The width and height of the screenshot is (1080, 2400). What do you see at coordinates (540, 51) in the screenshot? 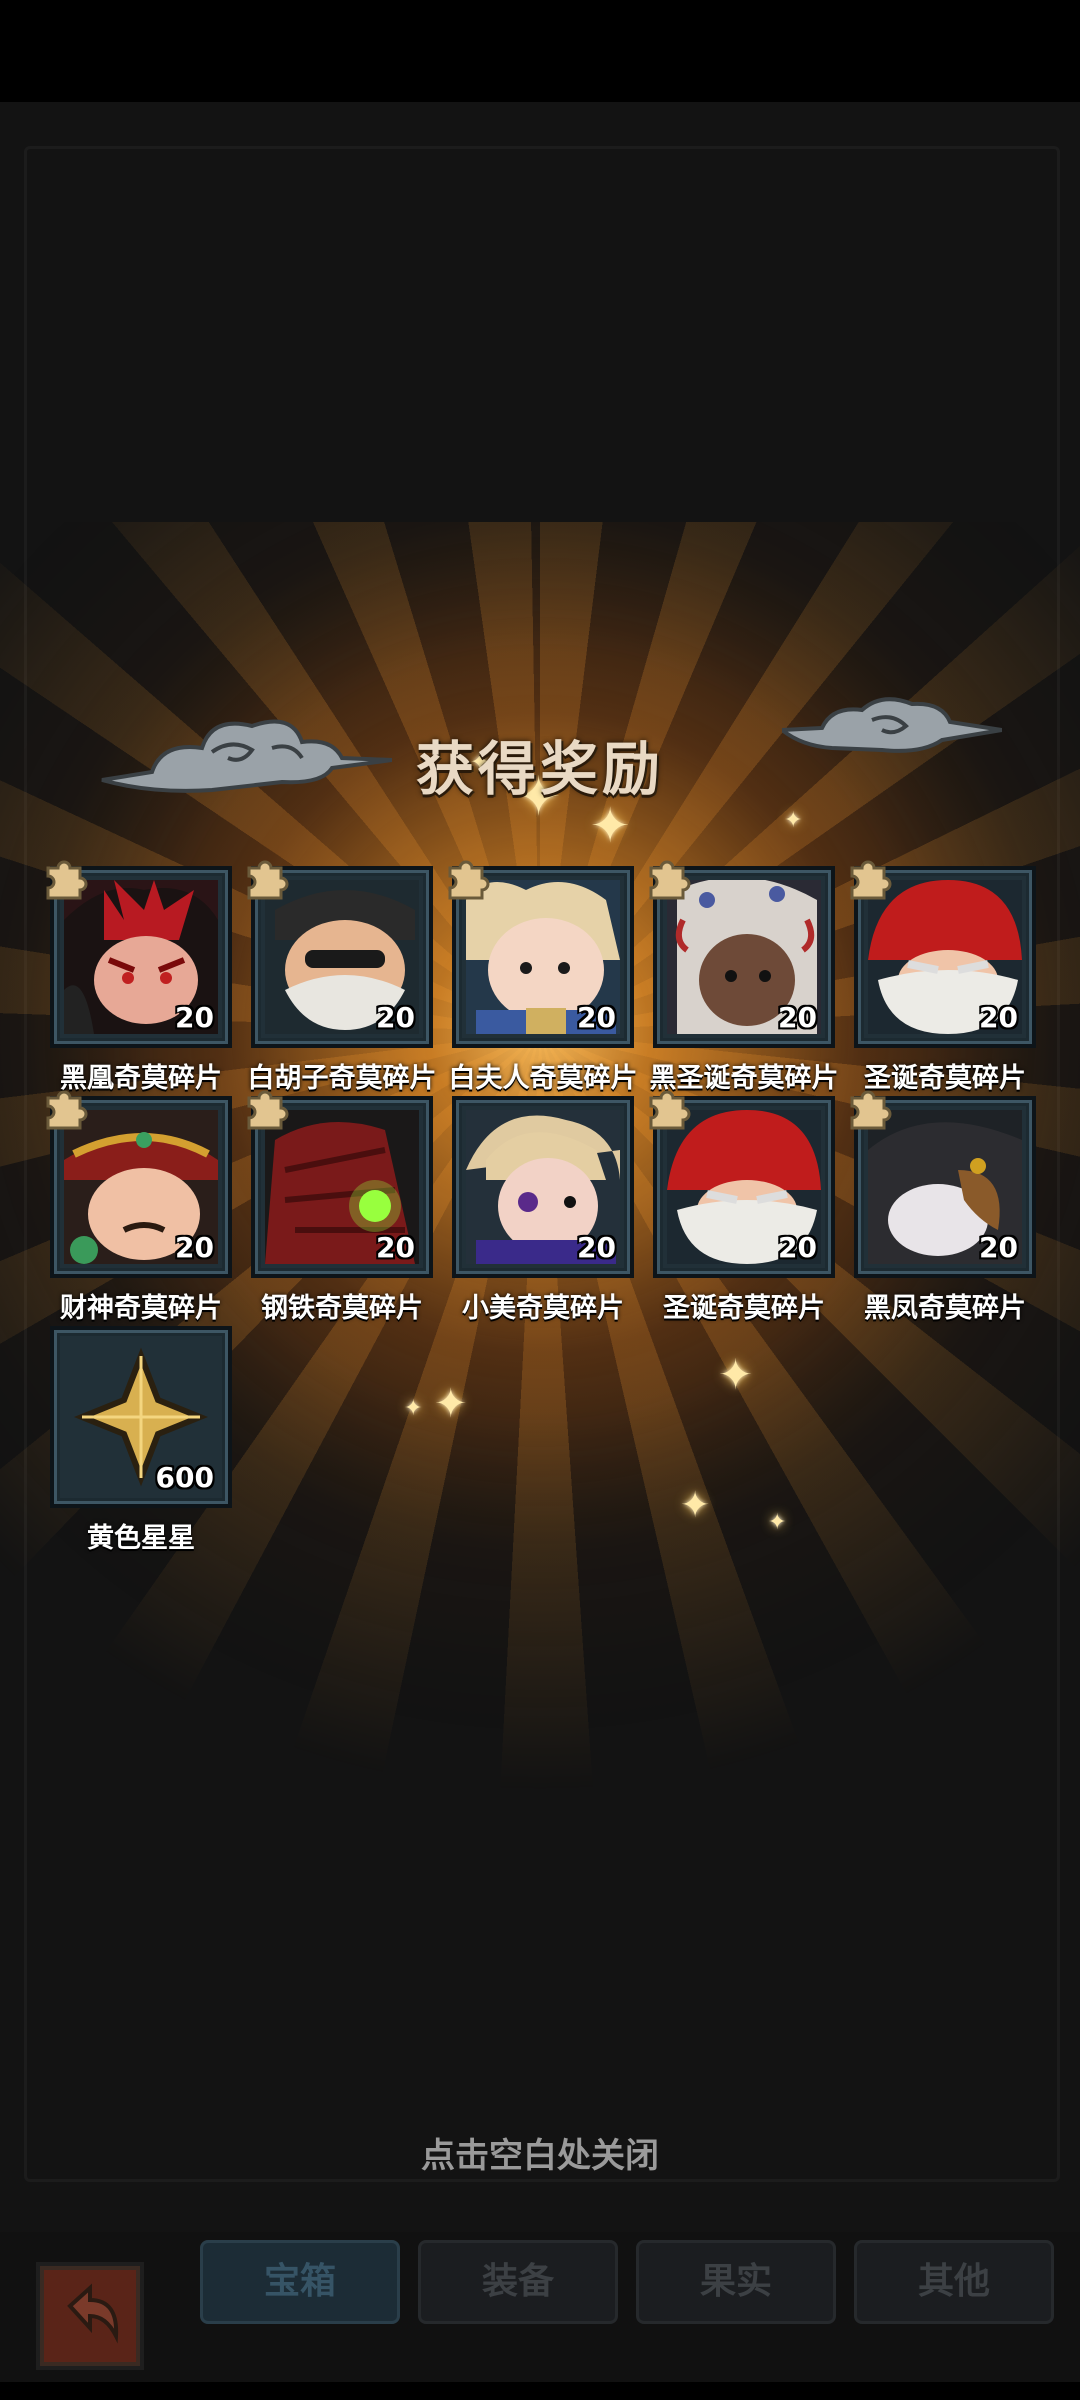
I see `status-bar` at bounding box center [540, 51].